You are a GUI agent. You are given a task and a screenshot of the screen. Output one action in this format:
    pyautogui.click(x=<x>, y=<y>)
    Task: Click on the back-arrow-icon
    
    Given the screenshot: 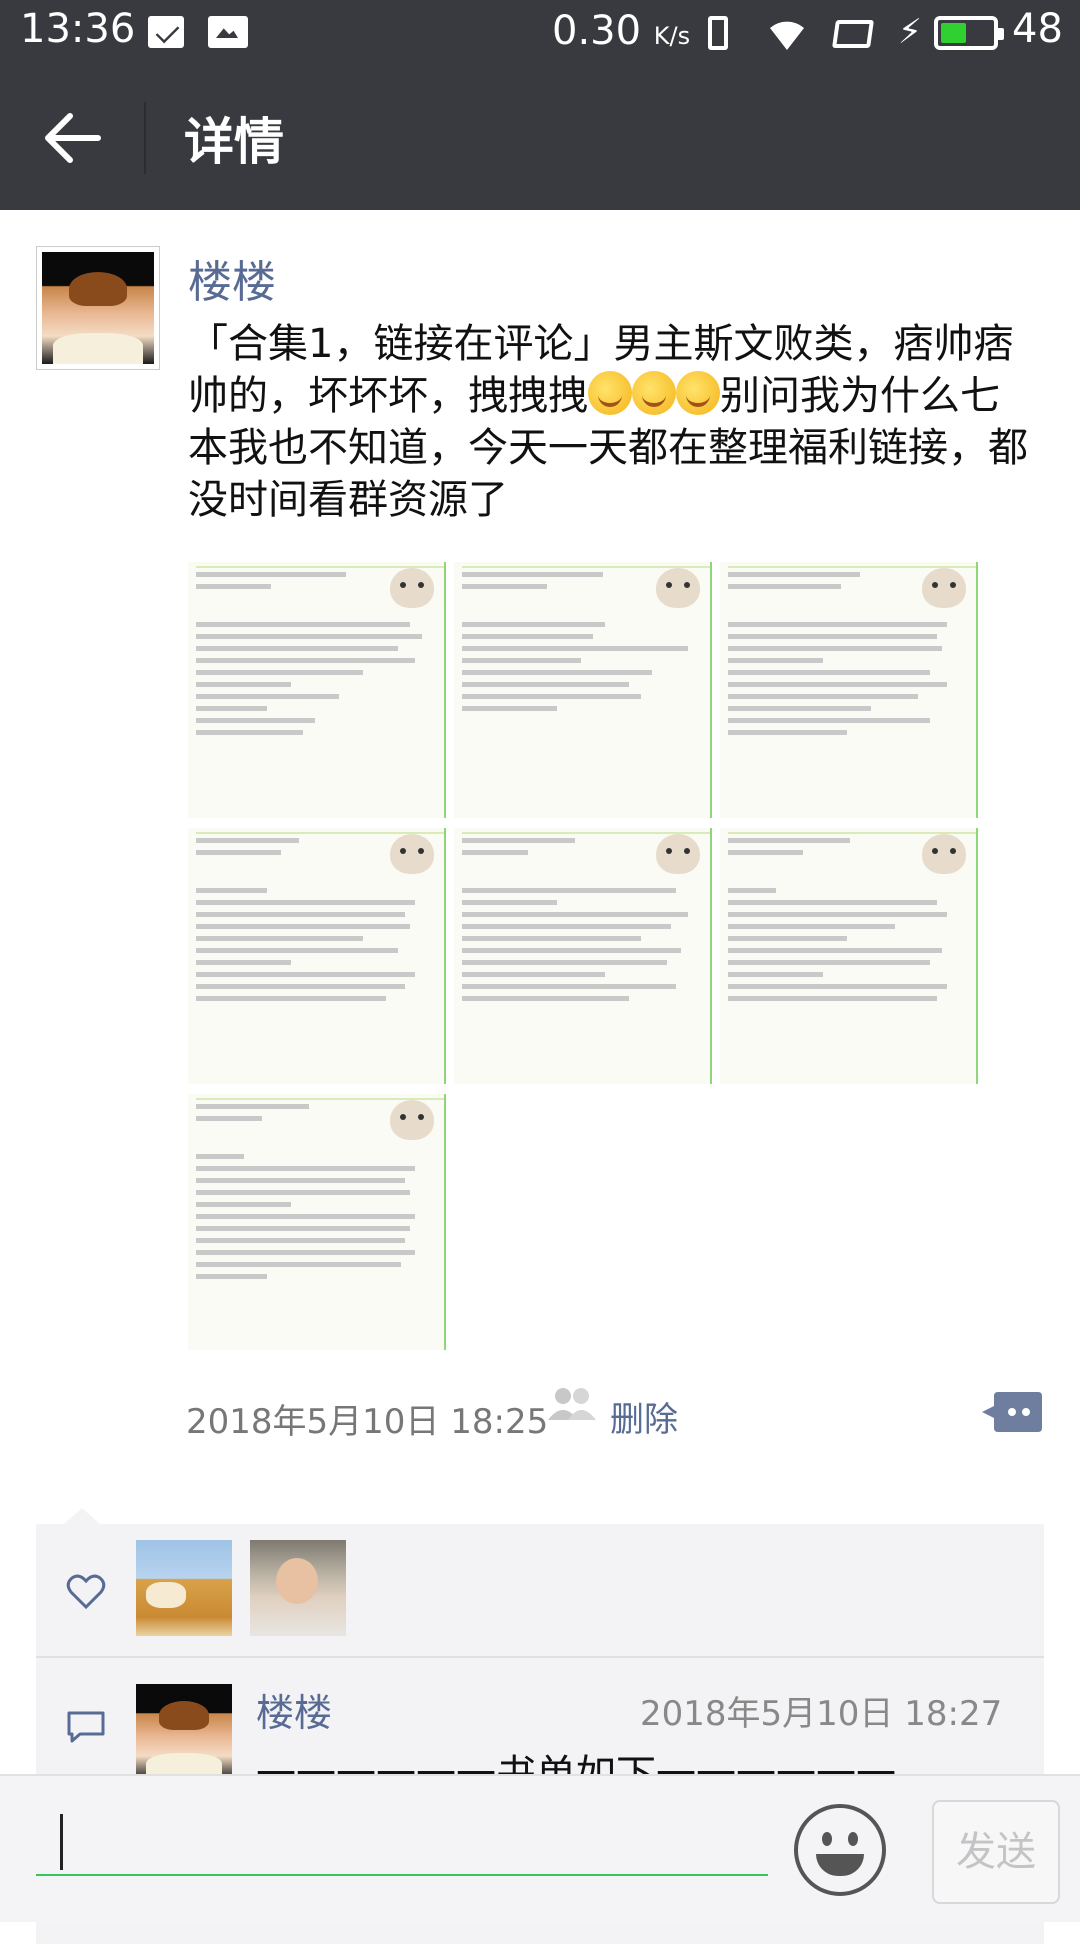 What is the action you would take?
    pyautogui.click(x=72, y=138)
    